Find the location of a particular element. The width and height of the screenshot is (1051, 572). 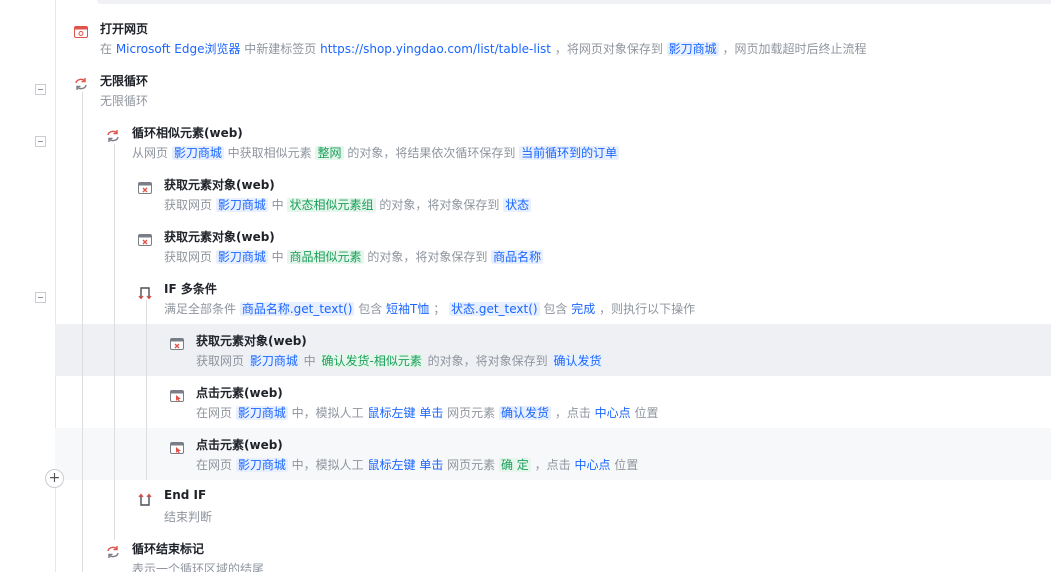

step-title: 无限循环 is located at coordinates (124, 81).